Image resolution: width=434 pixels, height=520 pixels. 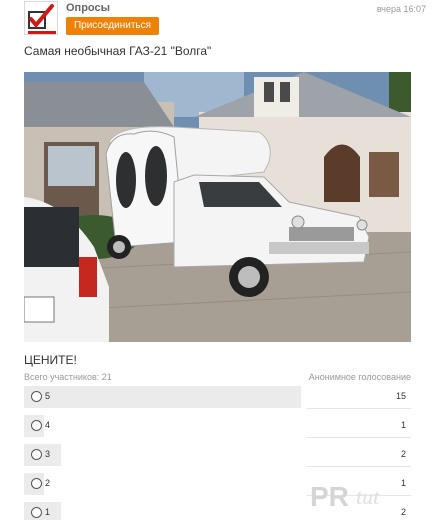 What do you see at coordinates (400, 396) in the screenshot?
I see `poll-option-votes: 15` at bounding box center [400, 396].